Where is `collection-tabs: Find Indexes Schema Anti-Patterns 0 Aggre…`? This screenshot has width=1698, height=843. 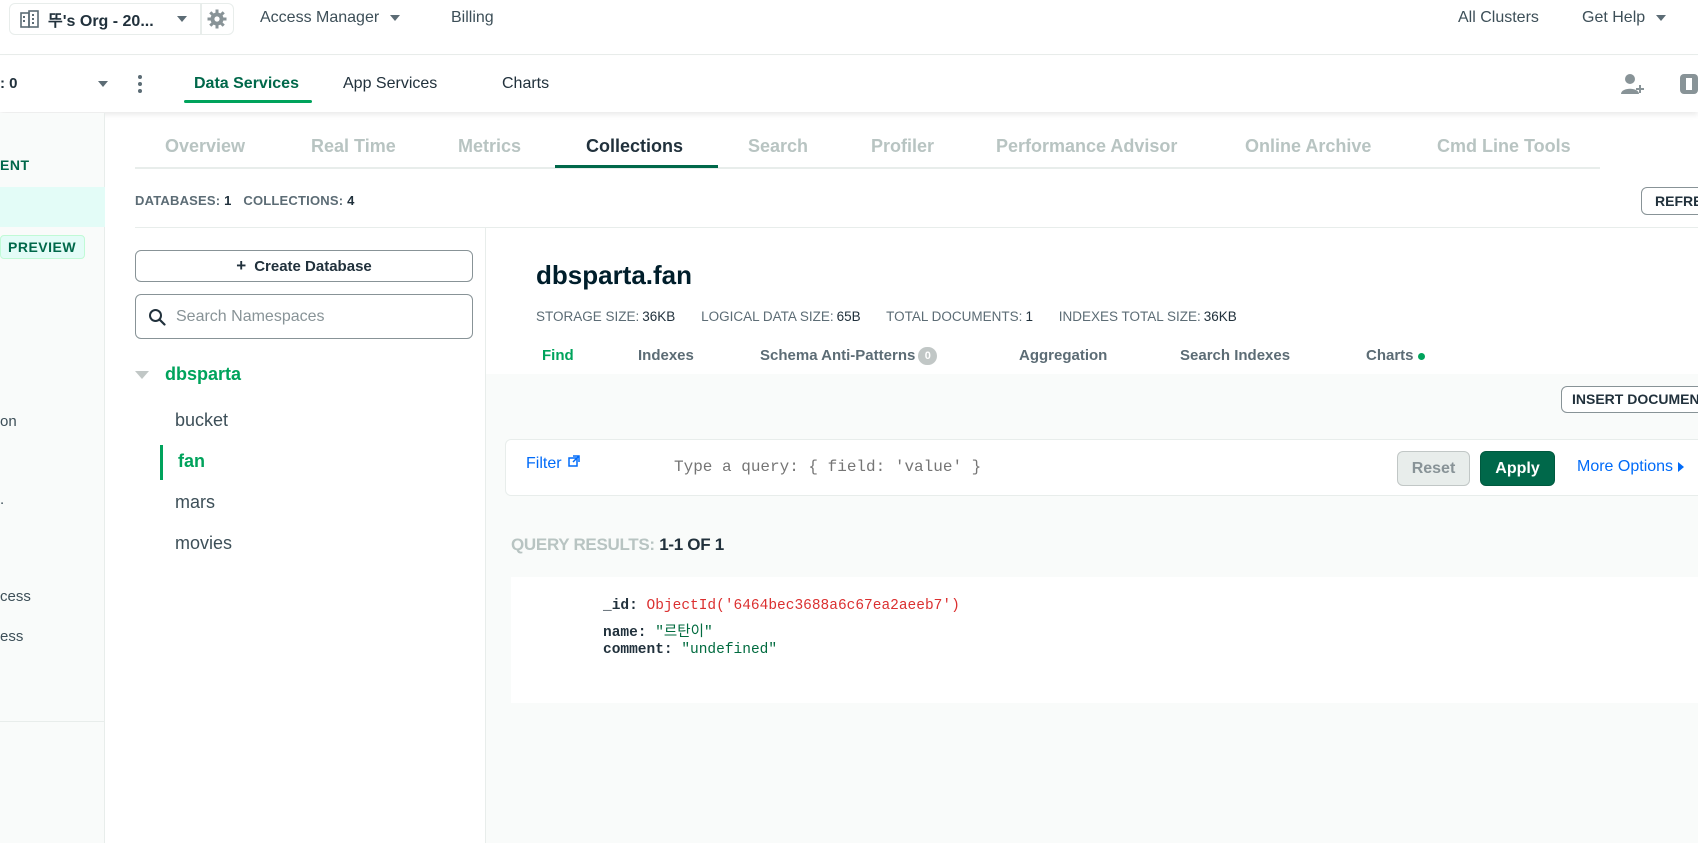 collection-tabs: Find Indexes Schema Anti-Patterns 0 Aggre… is located at coordinates (1092, 357).